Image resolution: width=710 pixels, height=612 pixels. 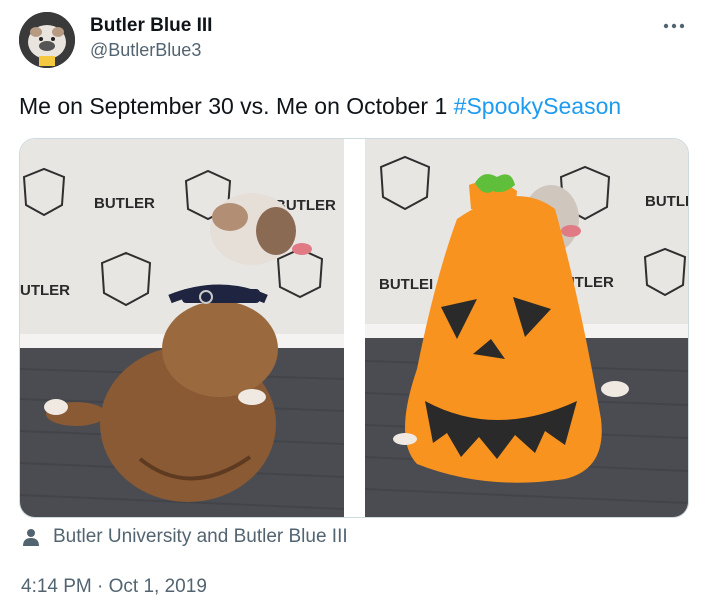 I want to click on tagged-people: Butler University and Butler Blue III, so click(x=184, y=537).